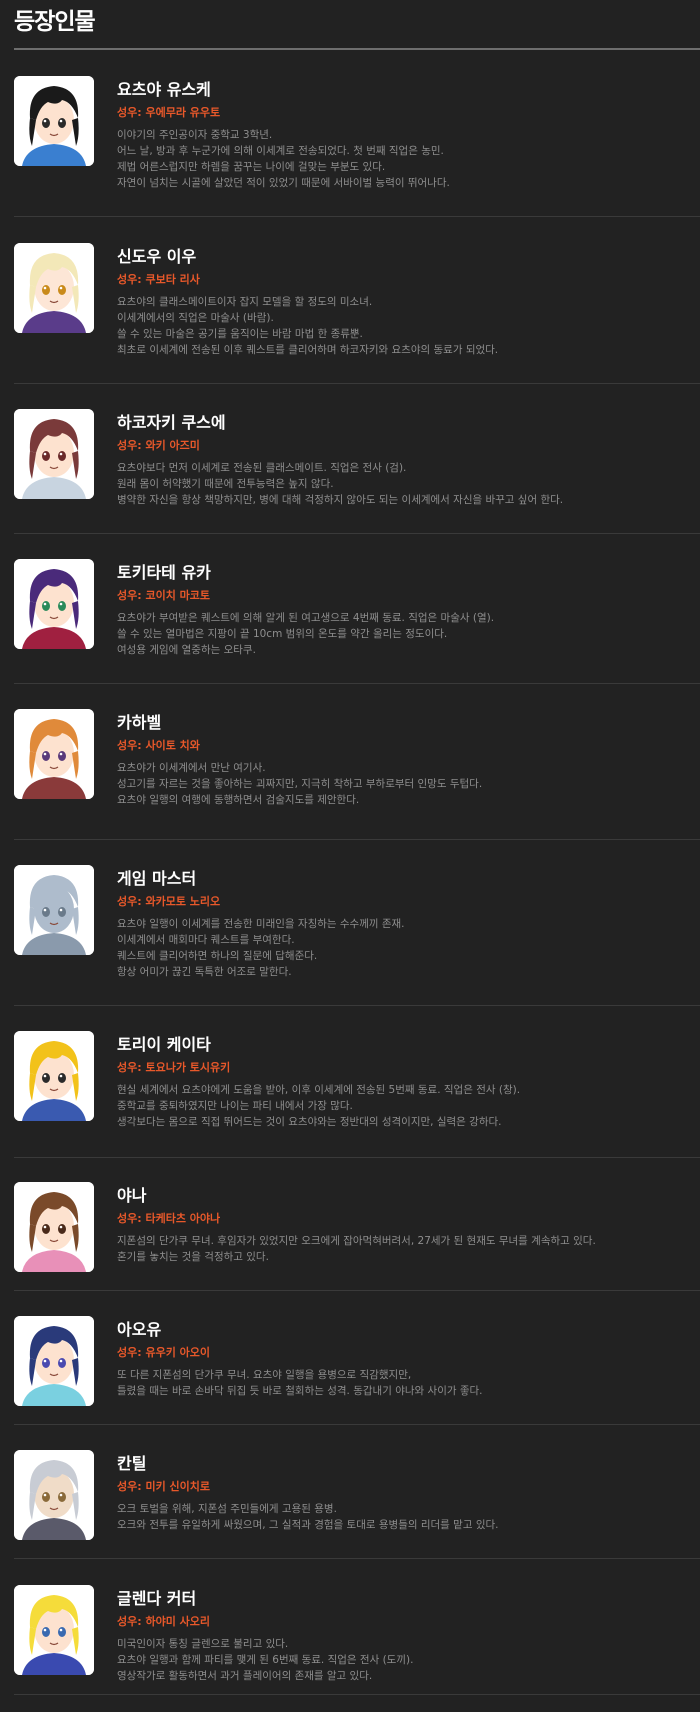 The image size is (700, 1712). What do you see at coordinates (238, 800) in the screenshot?
I see `description-line: 요츠야 일행의 여행에 동행하면서 검술지도를 제안한다.` at bounding box center [238, 800].